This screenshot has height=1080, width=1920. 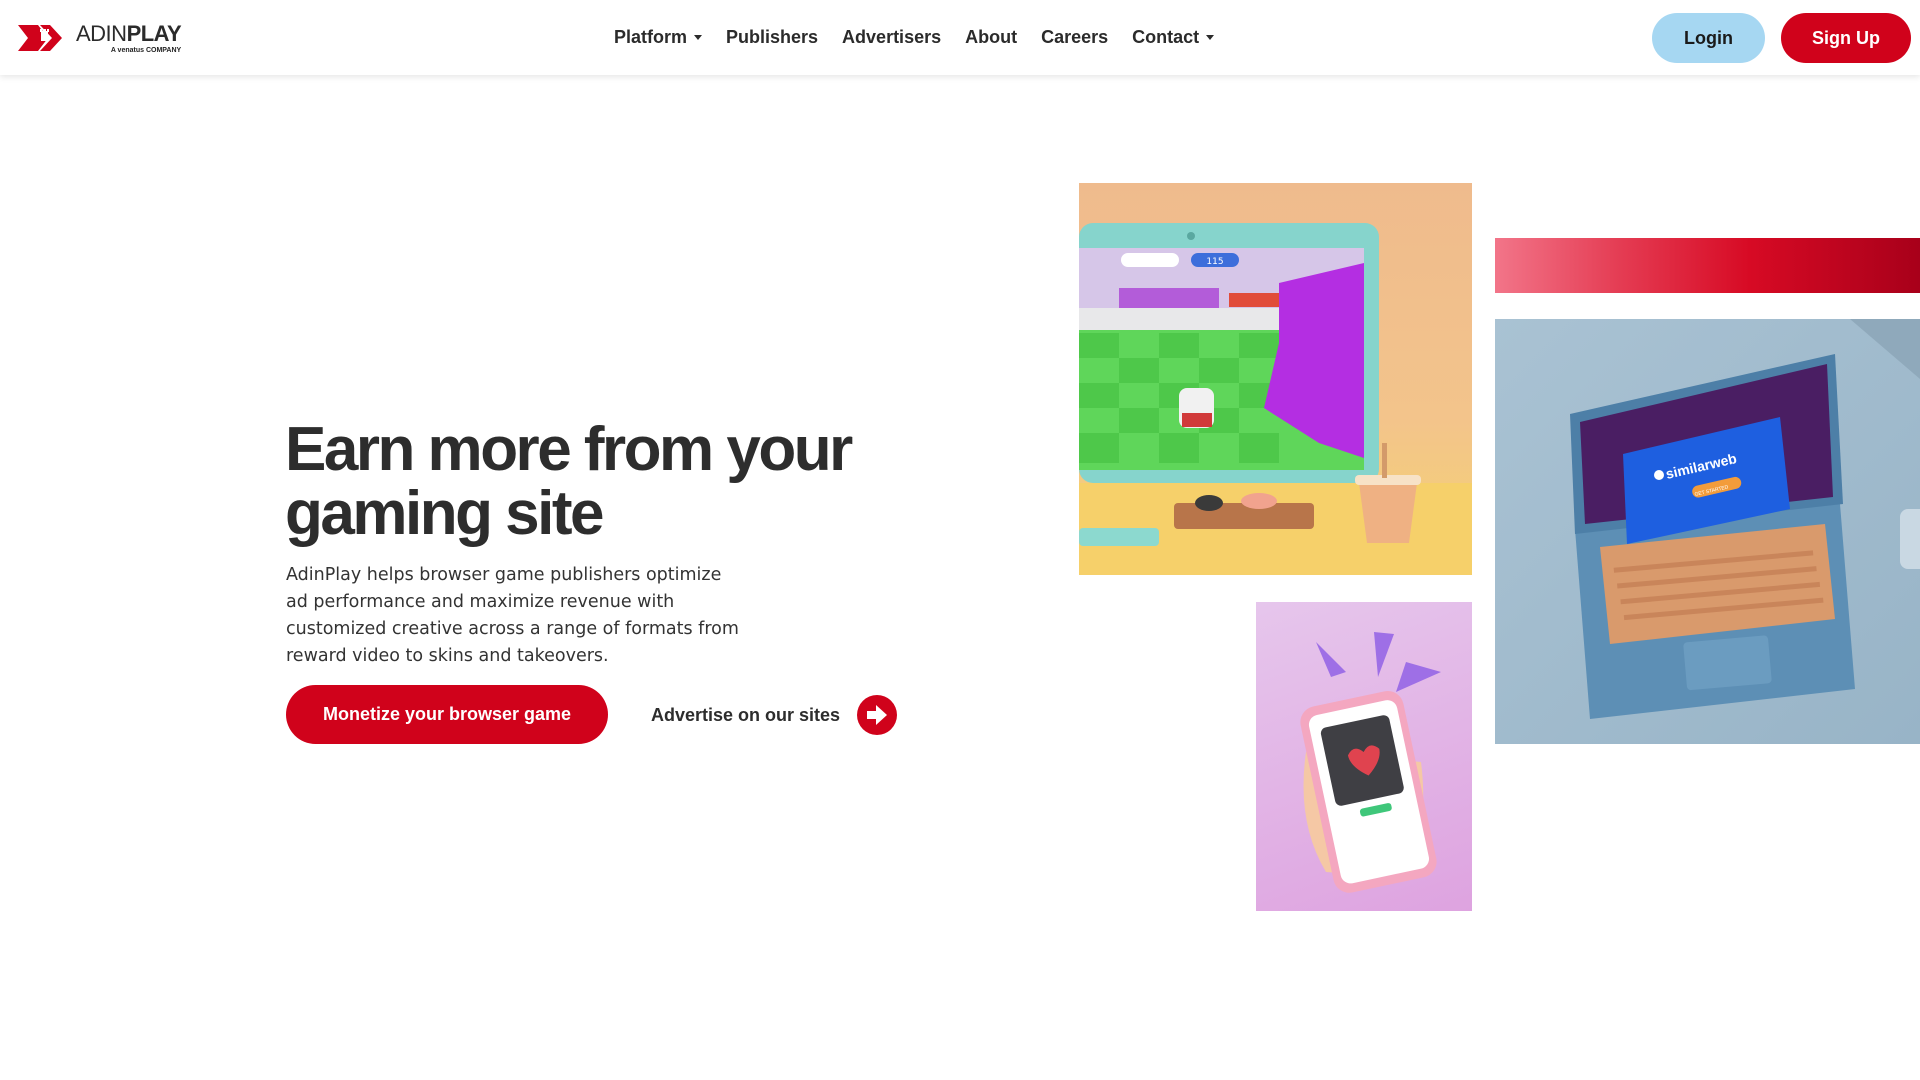 What do you see at coordinates (129, 33) in the screenshot?
I see `logo-wordmark: ADINPLAY` at bounding box center [129, 33].